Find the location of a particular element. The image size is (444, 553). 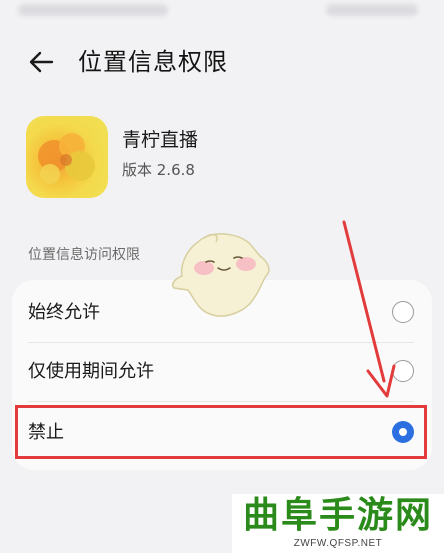

app-name: 青柠直播 is located at coordinates (160, 140).